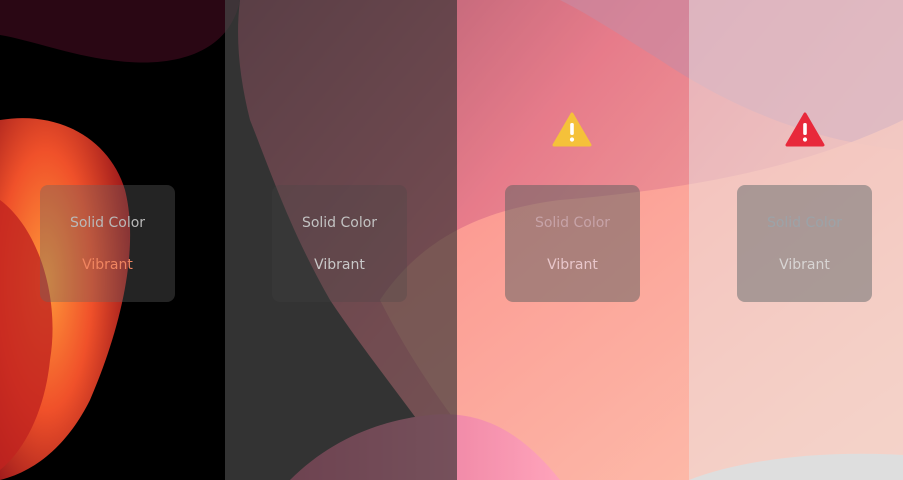  What do you see at coordinates (805, 129) in the screenshot?
I see `error-warning-icon` at bounding box center [805, 129].